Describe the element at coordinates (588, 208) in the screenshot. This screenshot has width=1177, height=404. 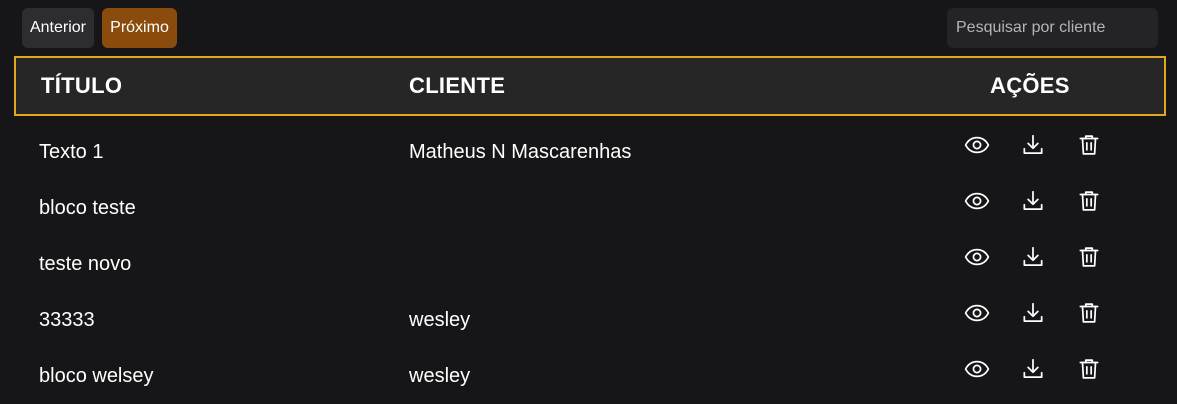
I see `table-row: bloco teste` at that location.